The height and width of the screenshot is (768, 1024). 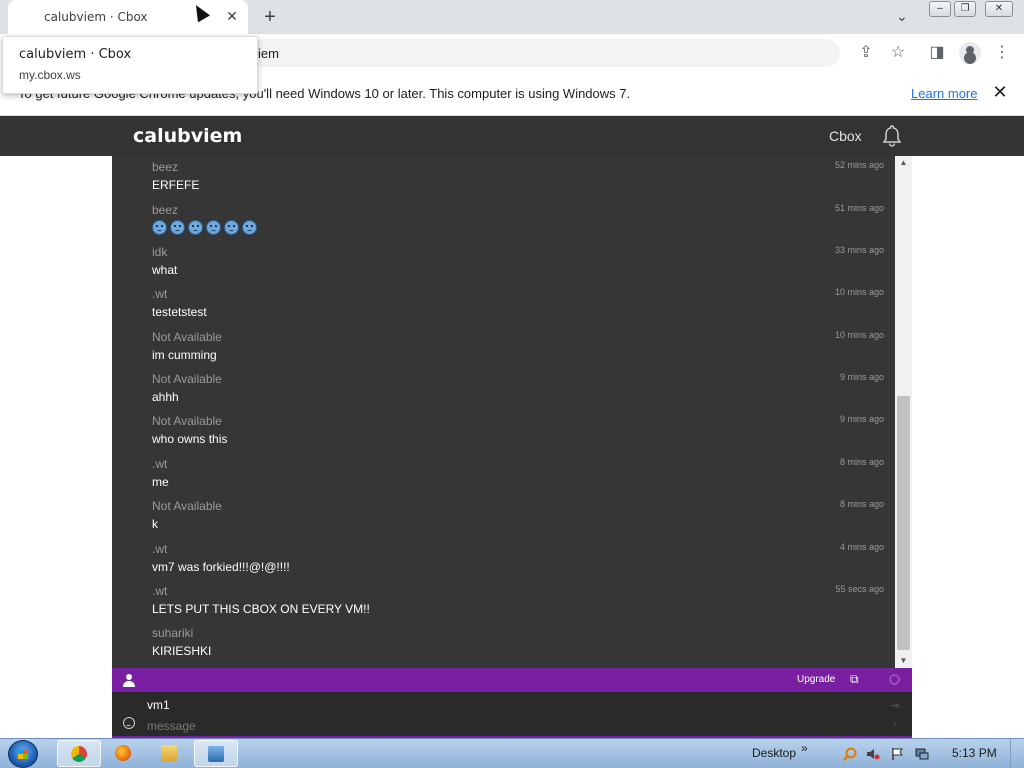 What do you see at coordinates (850, 754) in the screenshot?
I see `search-magnifier-icon` at bounding box center [850, 754].